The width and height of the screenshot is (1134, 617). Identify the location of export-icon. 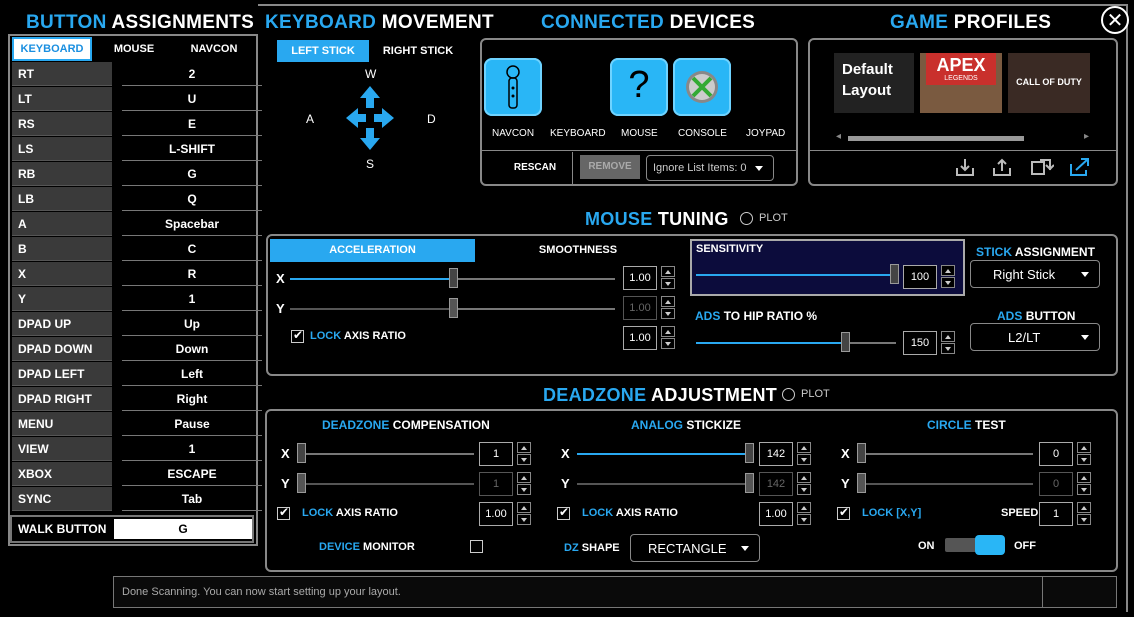
(1002, 167).